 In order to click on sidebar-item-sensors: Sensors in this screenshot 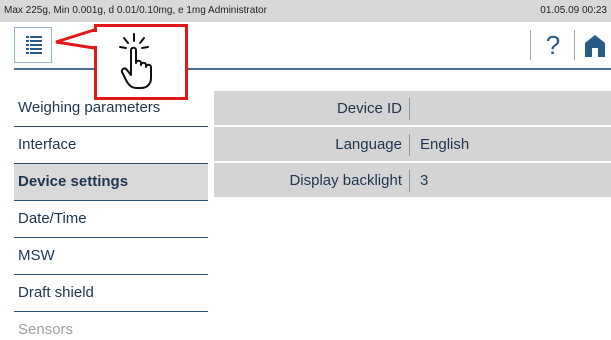, I will do `click(111, 326)`.